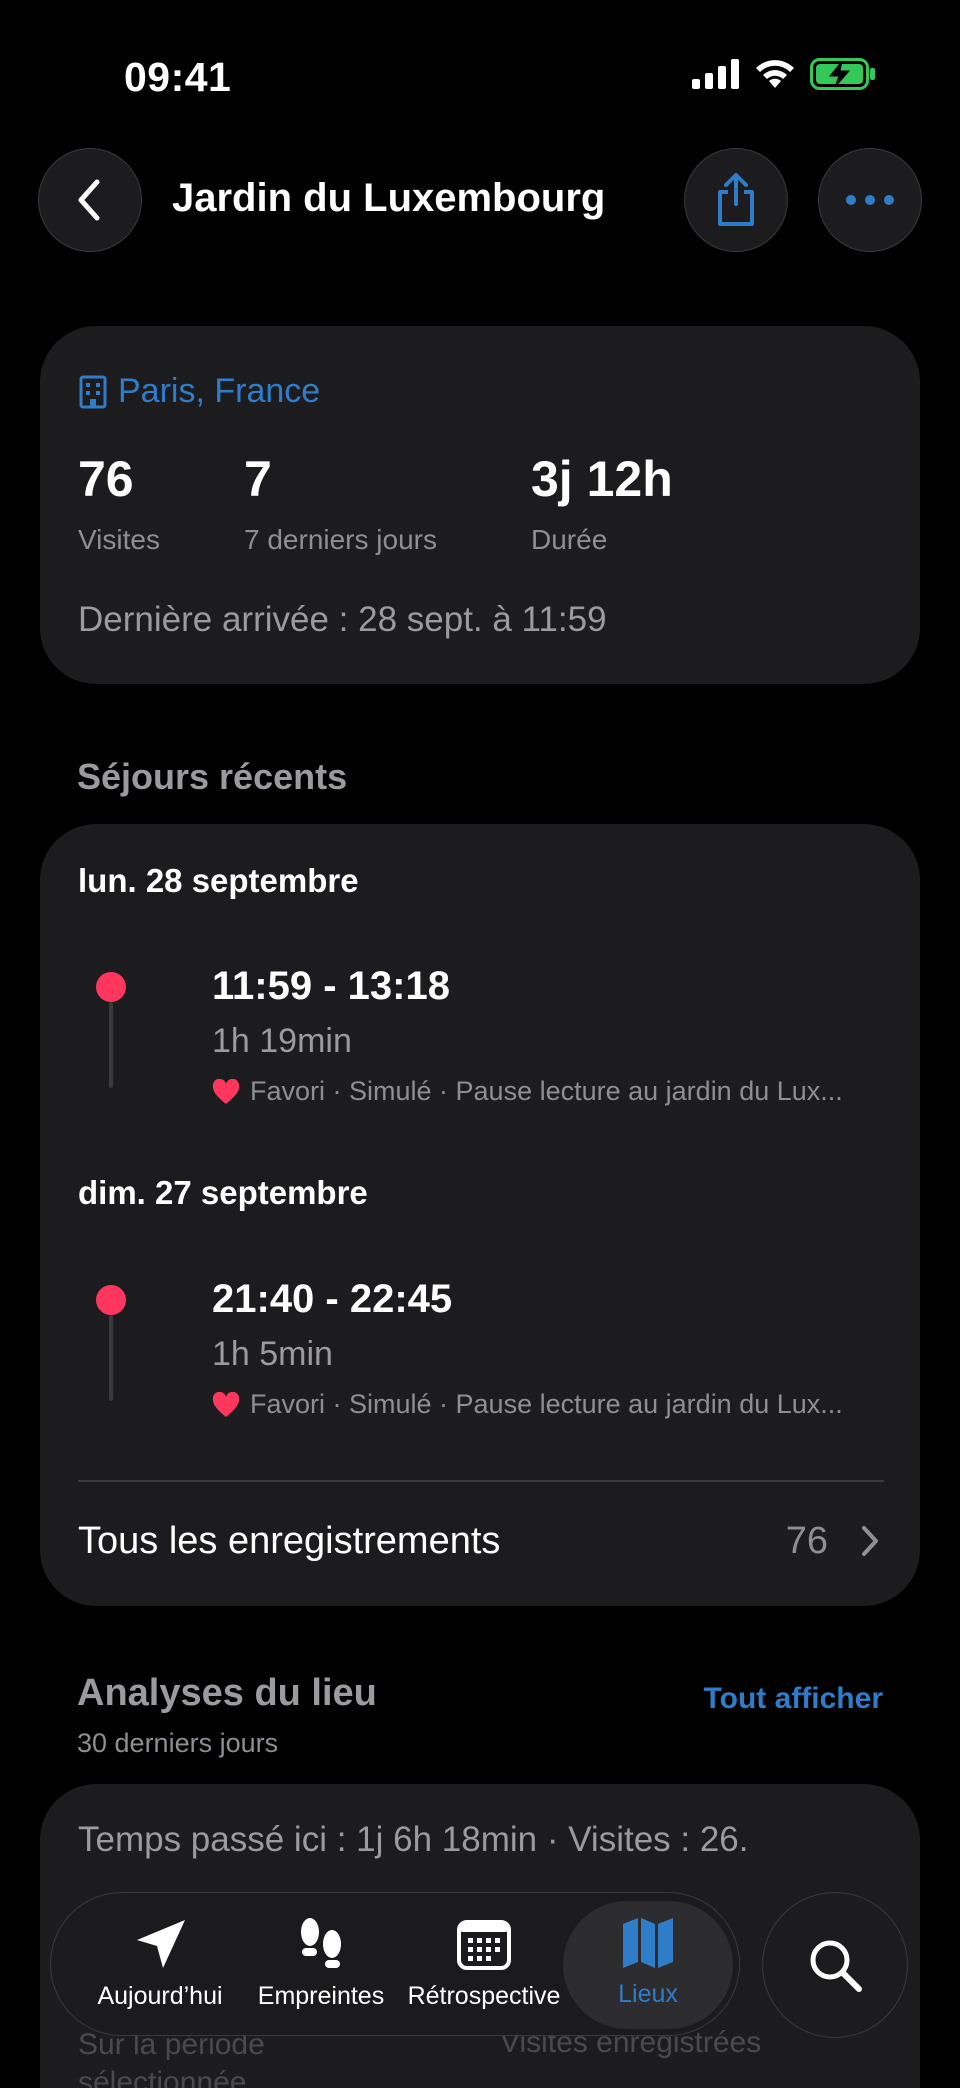 This screenshot has width=960, height=2088. Describe the element at coordinates (793, 1699) in the screenshot. I see `see-all-link: Tout afficher` at that location.